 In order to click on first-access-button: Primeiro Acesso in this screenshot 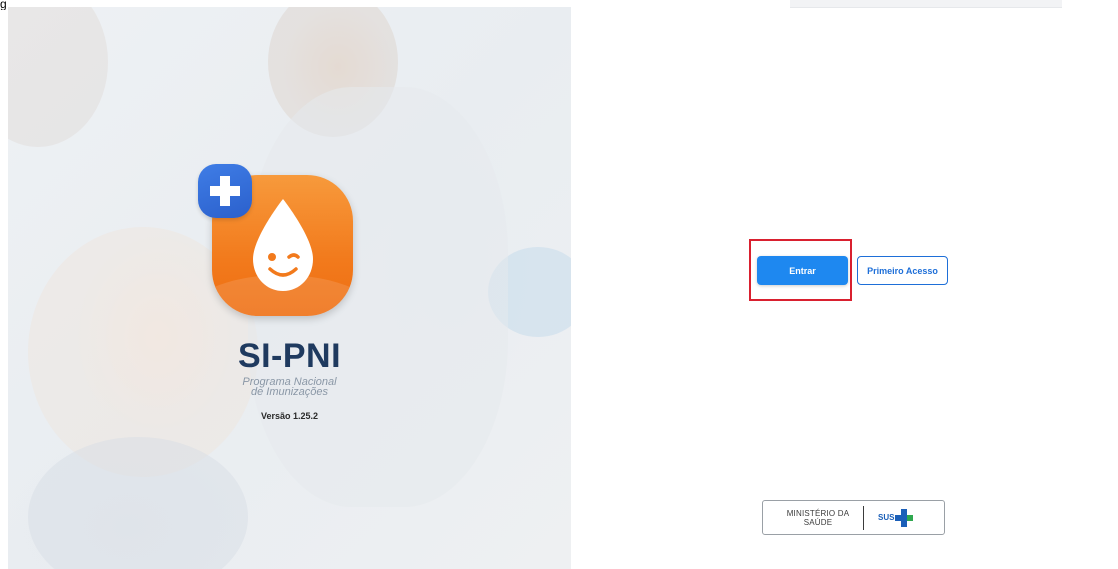, I will do `click(902, 270)`.